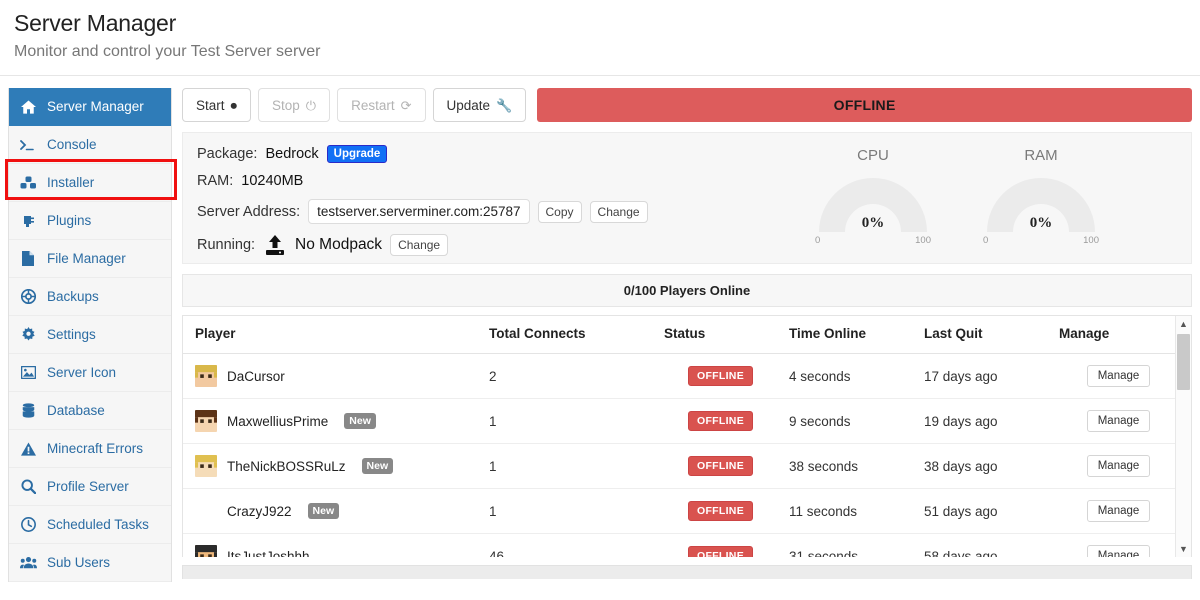 Image resolution: width=1200 pixels, height=600 pixels. Describe the element at coordinates (227, 154) in the screenshot. I see `package-label: Package:` at that location.